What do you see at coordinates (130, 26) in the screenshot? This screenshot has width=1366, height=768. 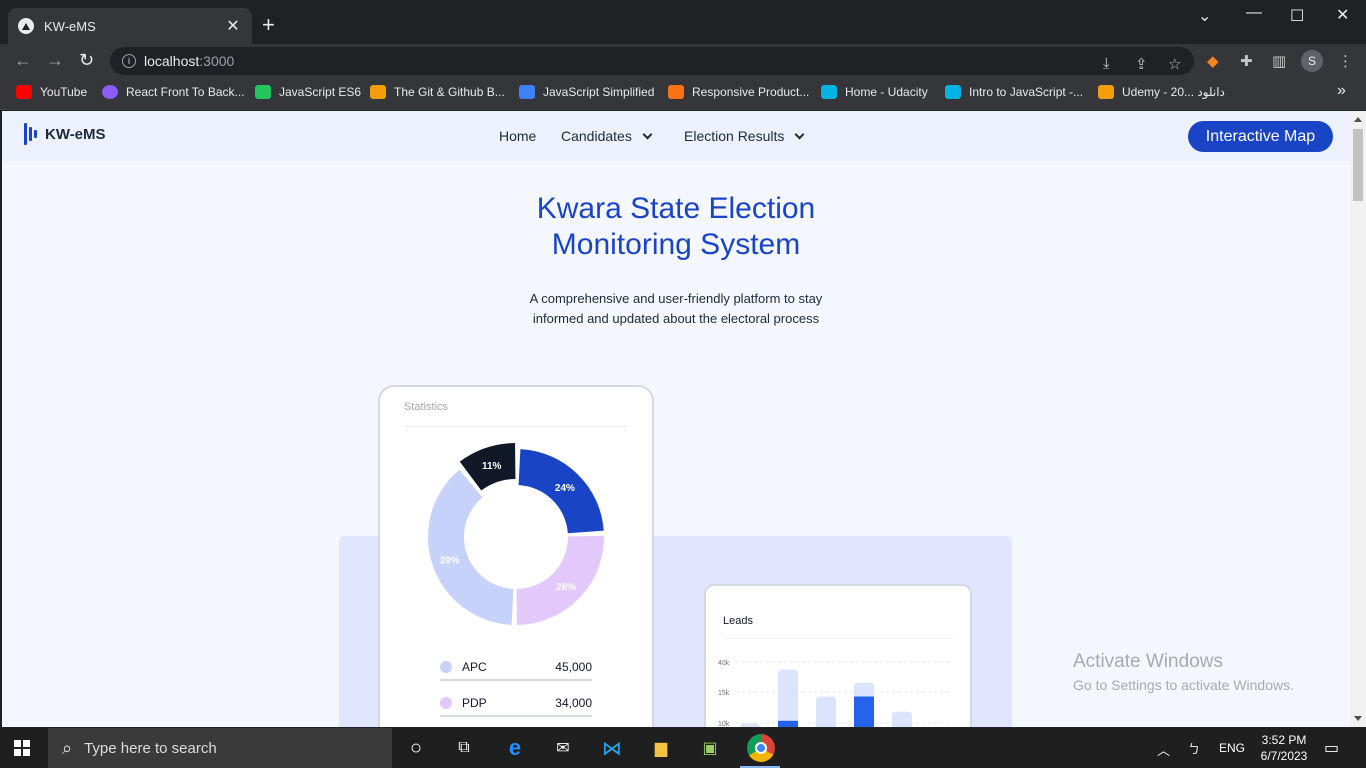 I see `browser-tab: KW-eMS ✕` at bounding box center [130, 26].